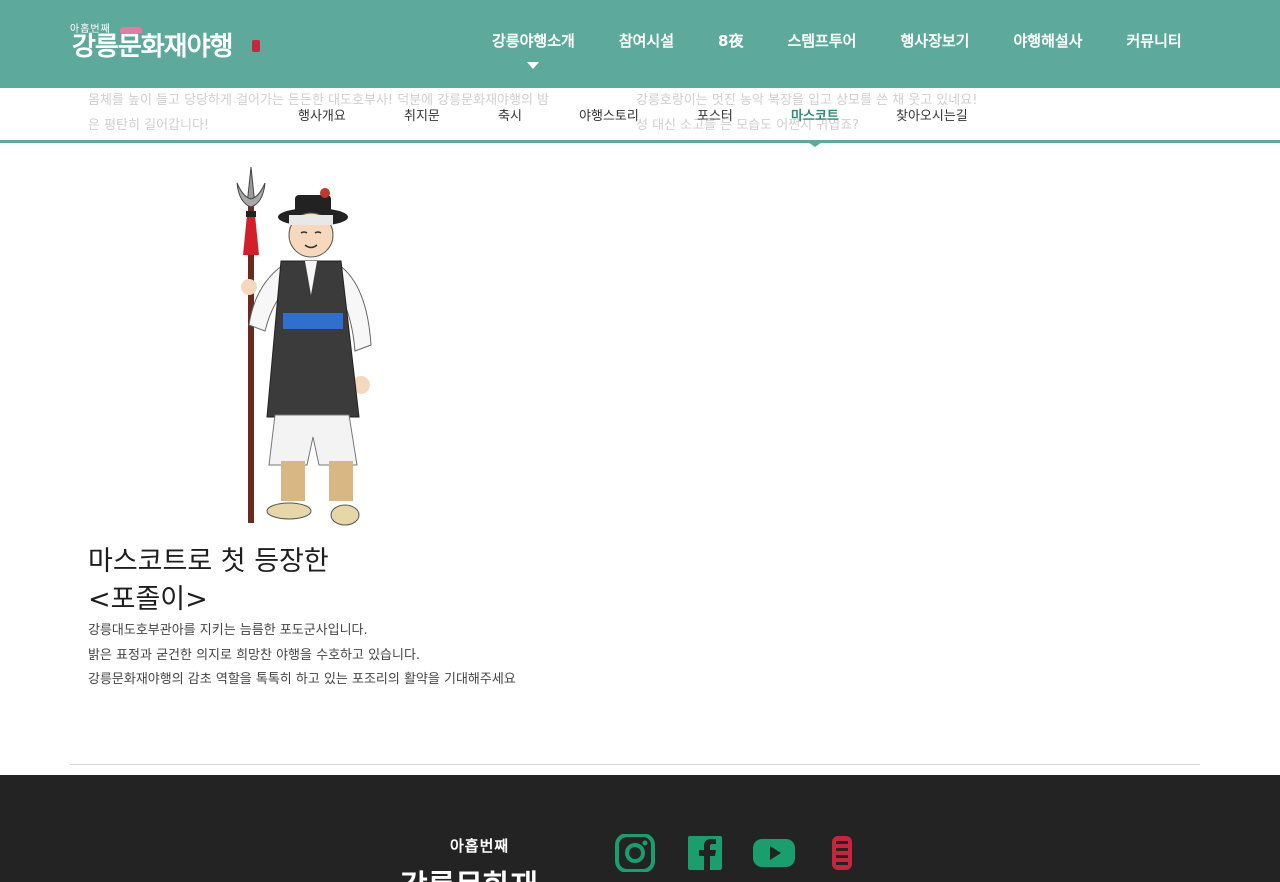 This screenshot has width=1280, height=882. I want to click on nav-item-stamp-tour: 스템프투어, so click(821, 44).